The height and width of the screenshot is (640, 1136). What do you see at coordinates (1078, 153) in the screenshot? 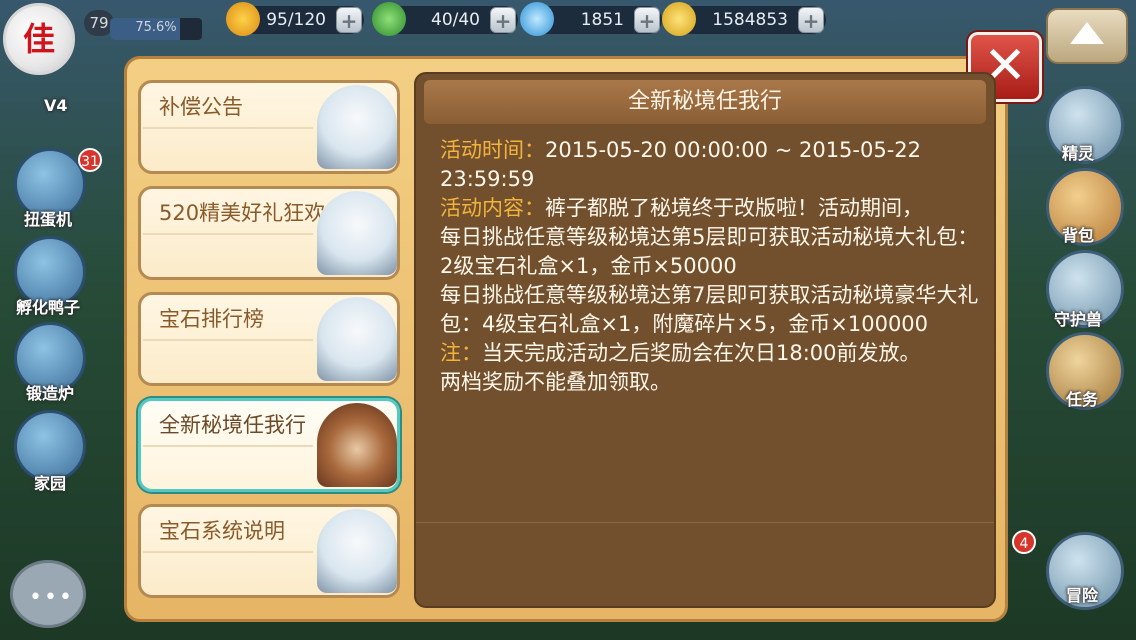
I see `spirit-label: 精灵` at bounding box center [1078, 153].